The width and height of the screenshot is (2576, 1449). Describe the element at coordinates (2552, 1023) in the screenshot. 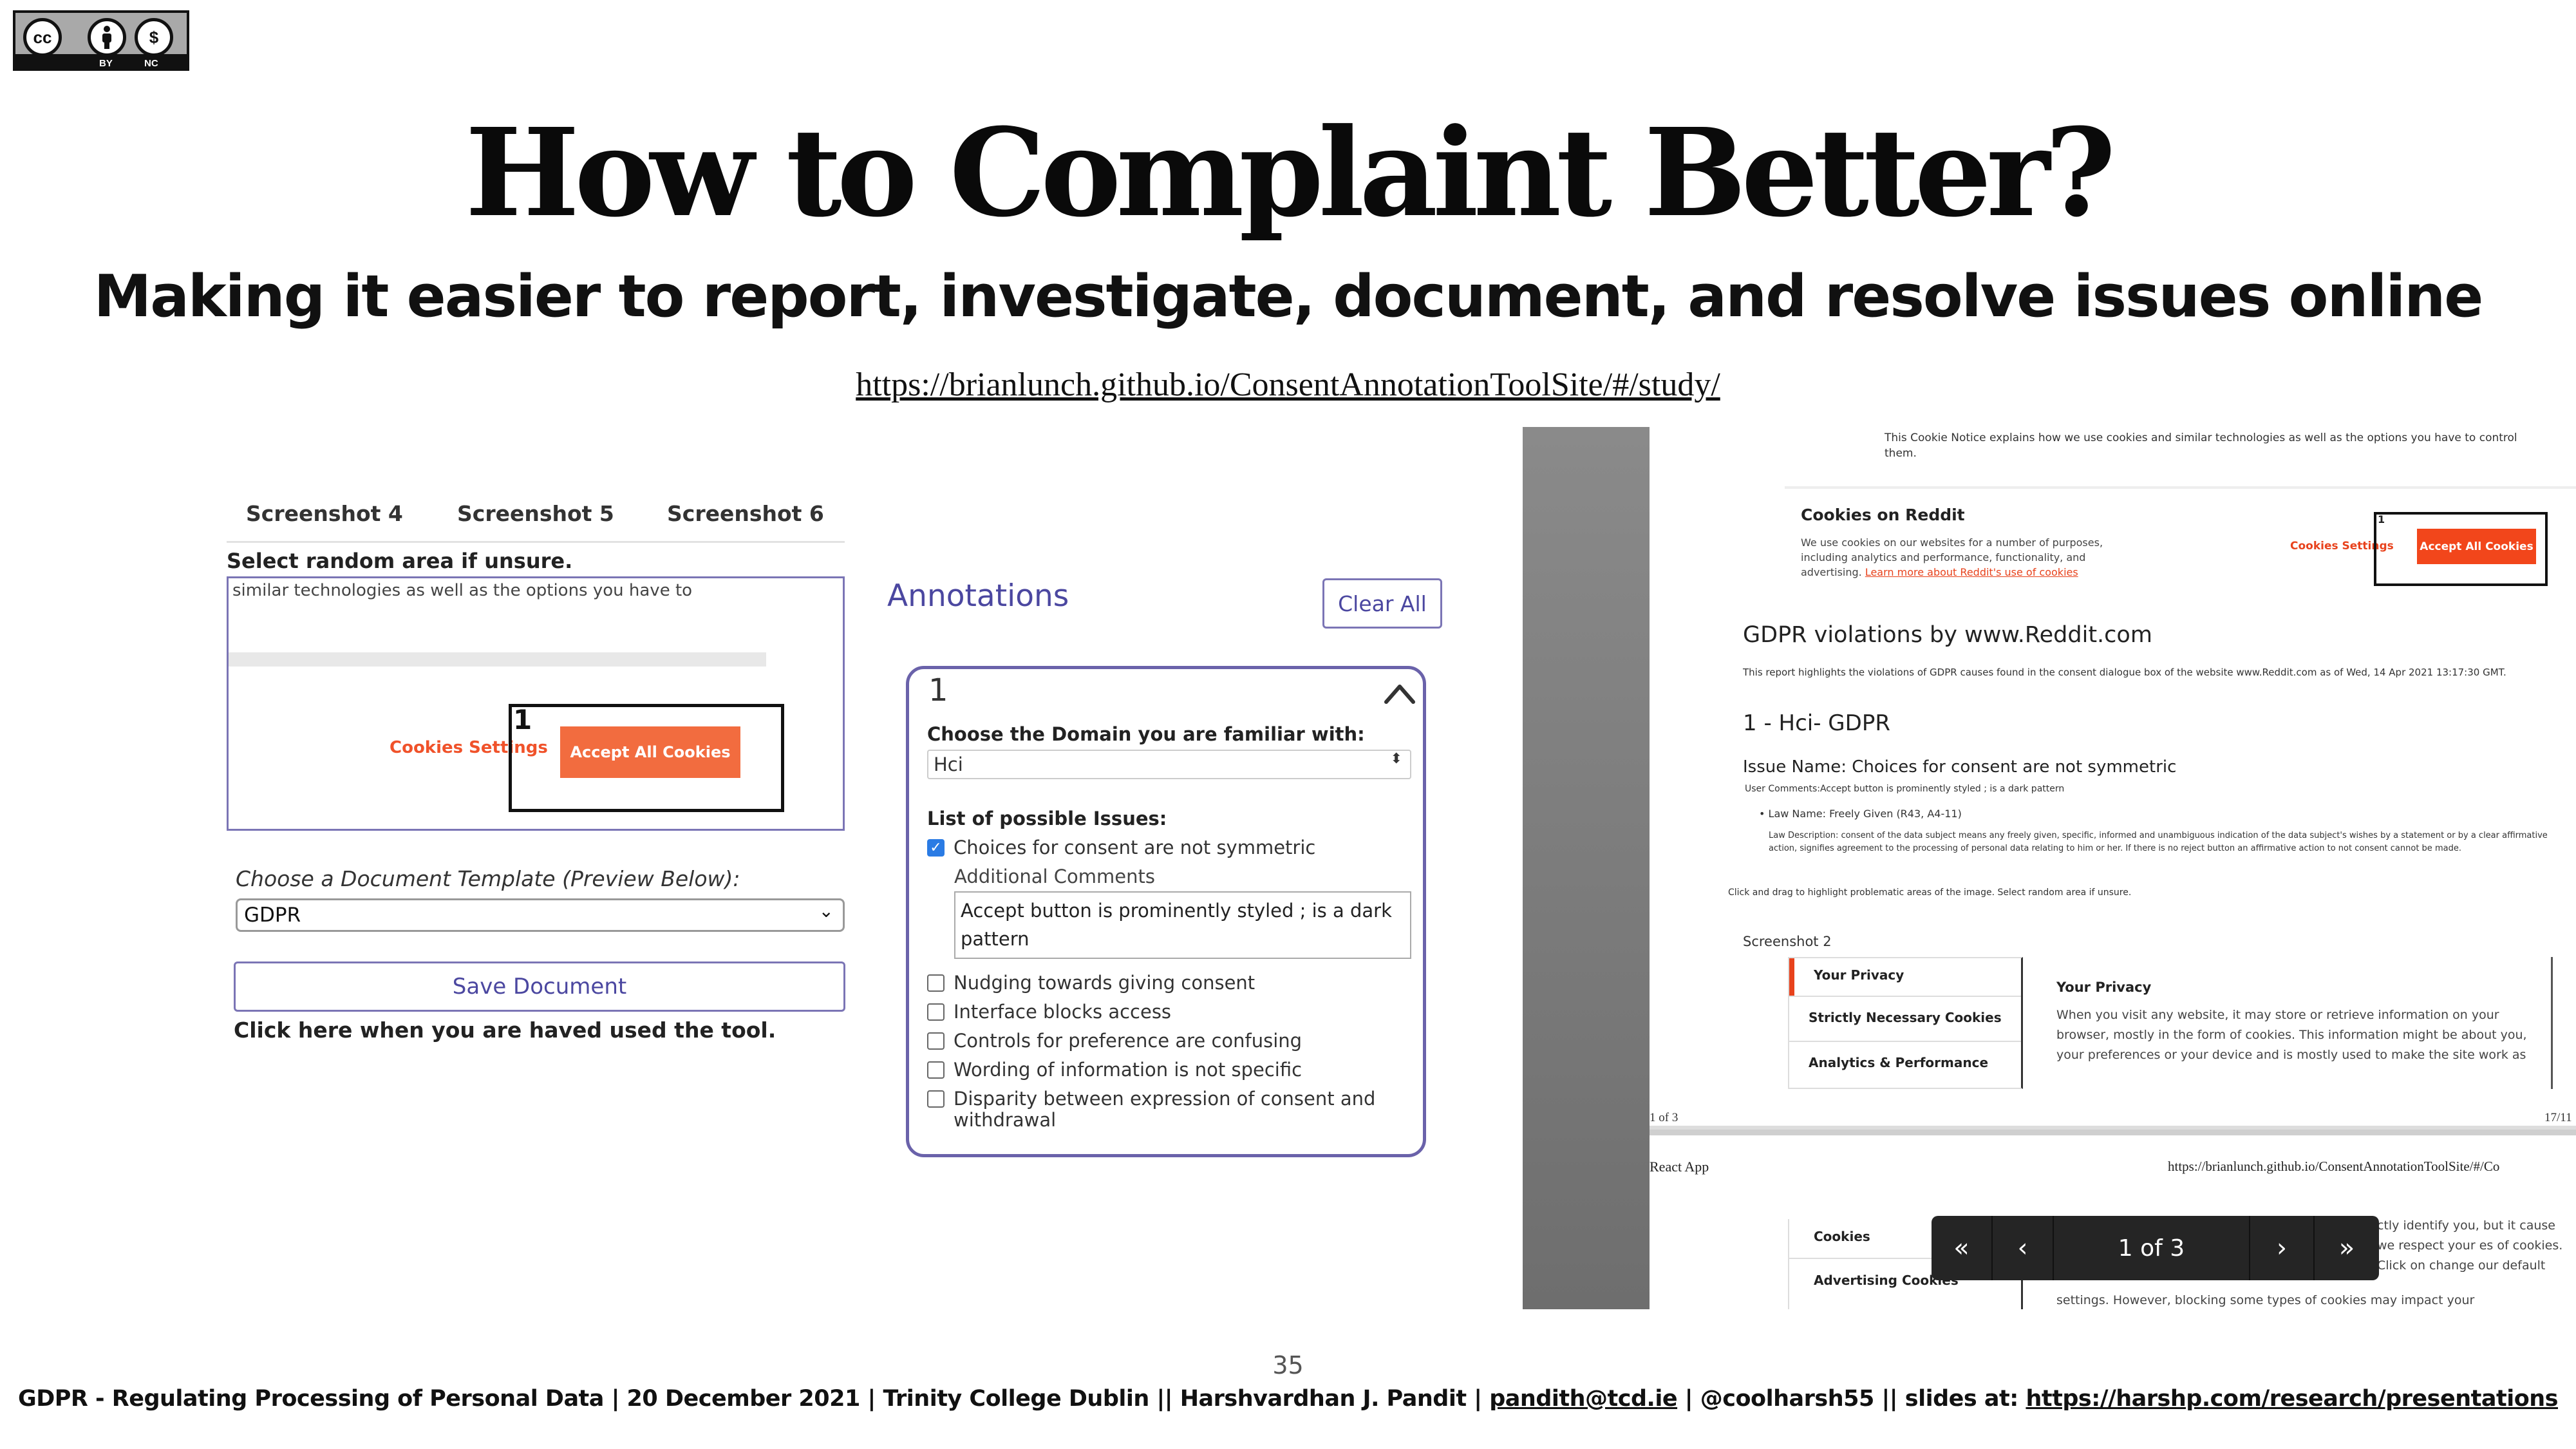

I see `frame-edge` at that location.